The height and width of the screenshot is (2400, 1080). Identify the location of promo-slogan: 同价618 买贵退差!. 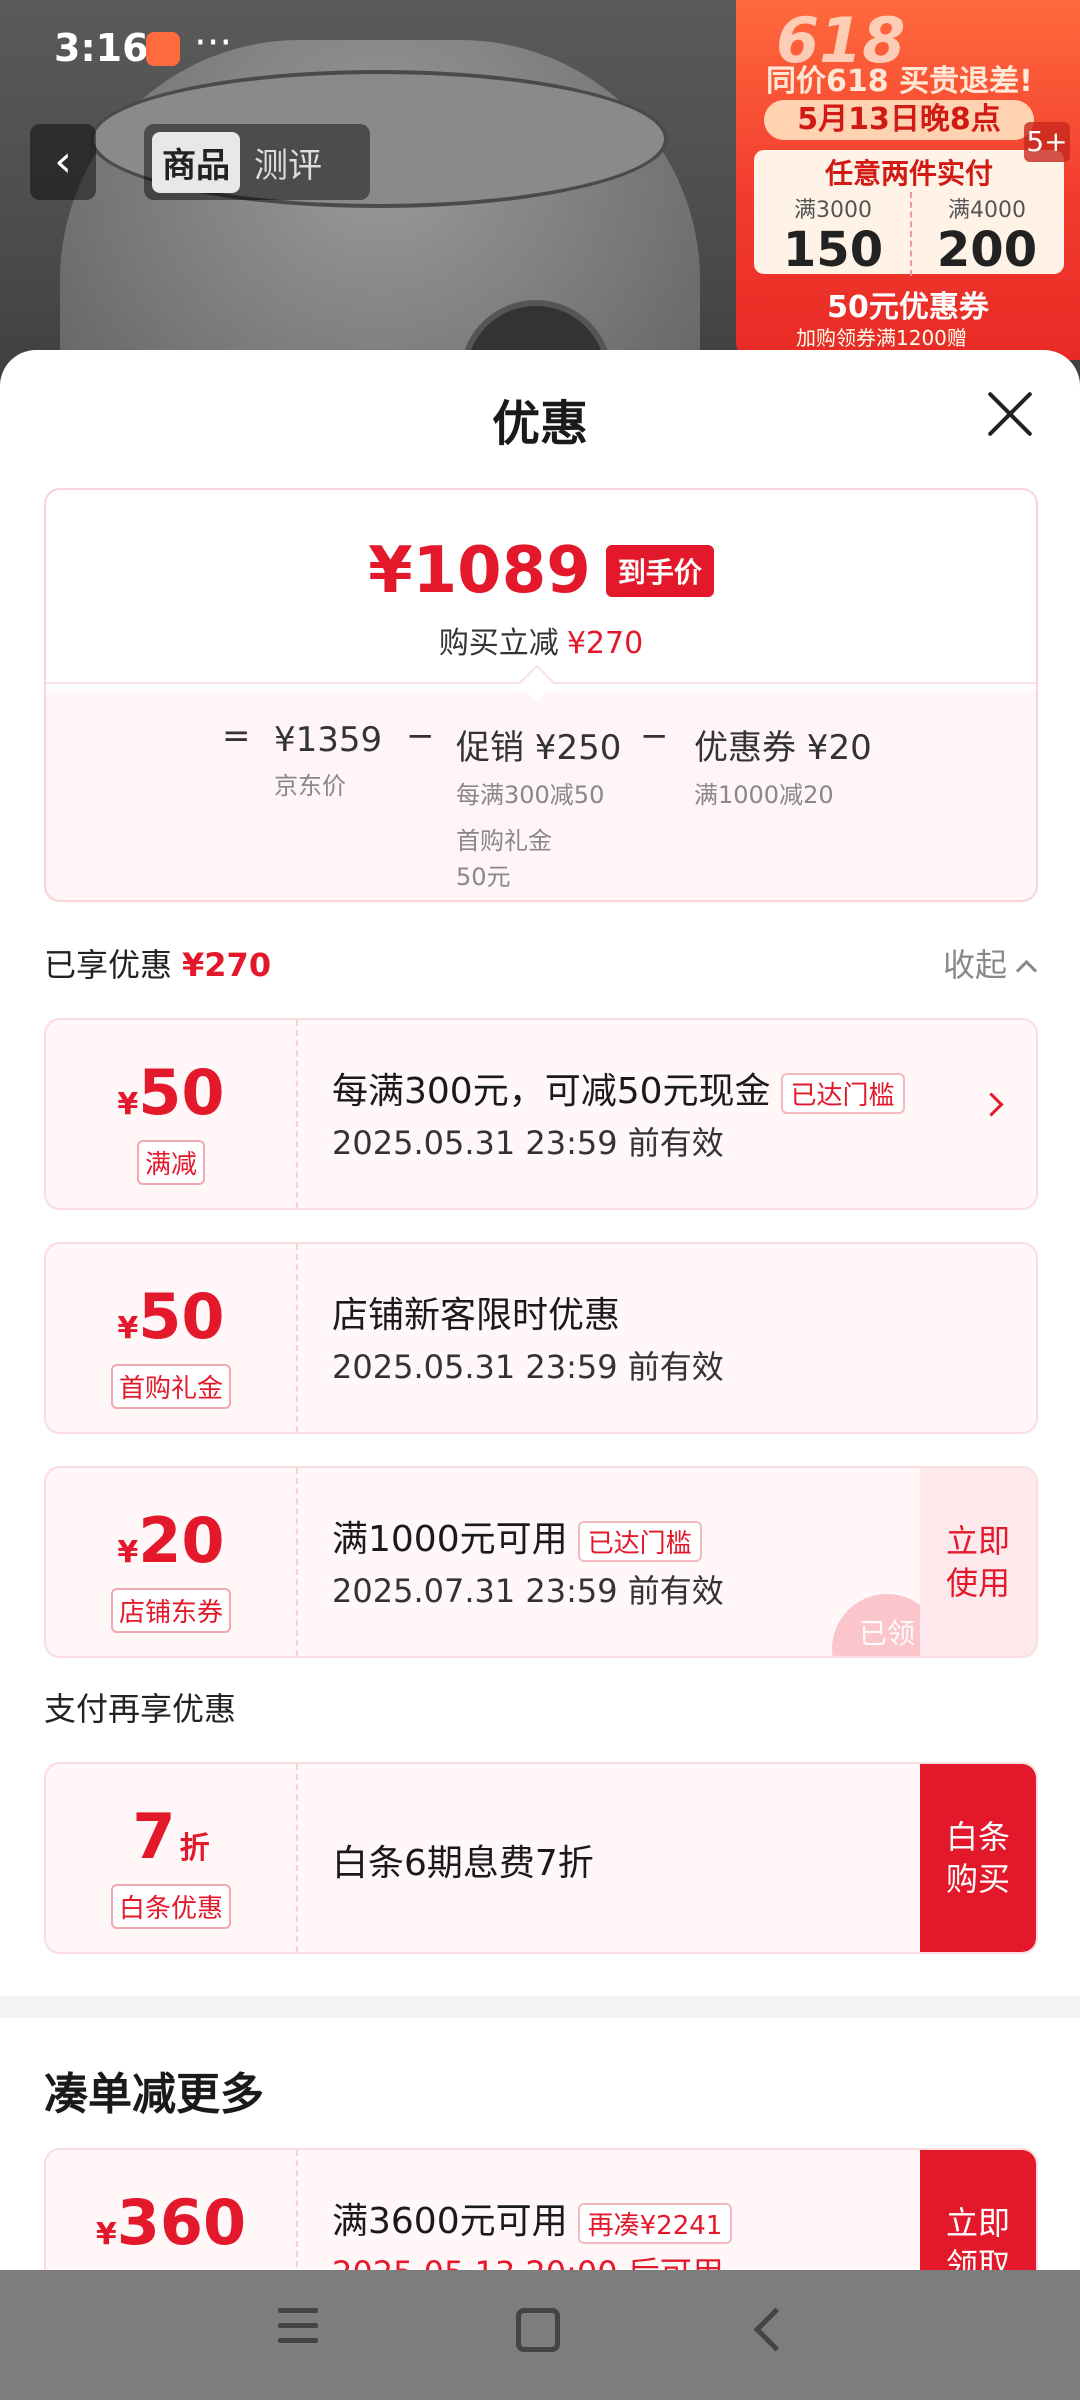
(899, 81).